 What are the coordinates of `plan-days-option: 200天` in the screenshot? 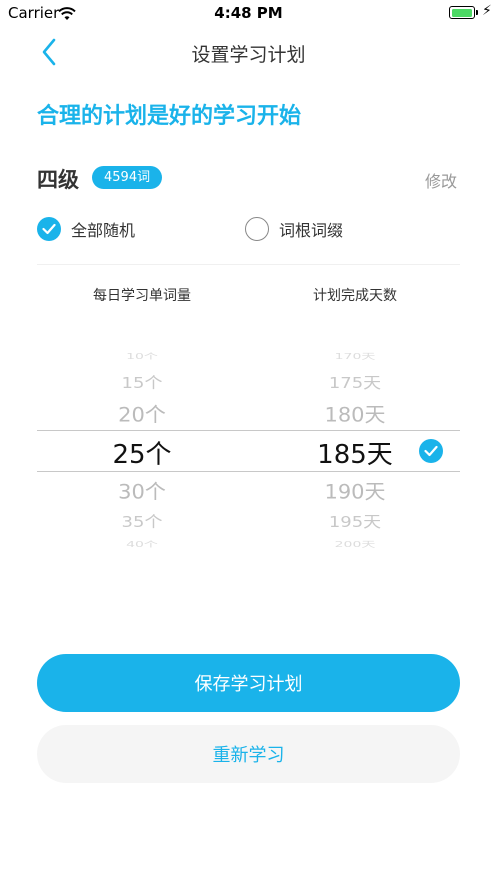 It's located at (355, 544).